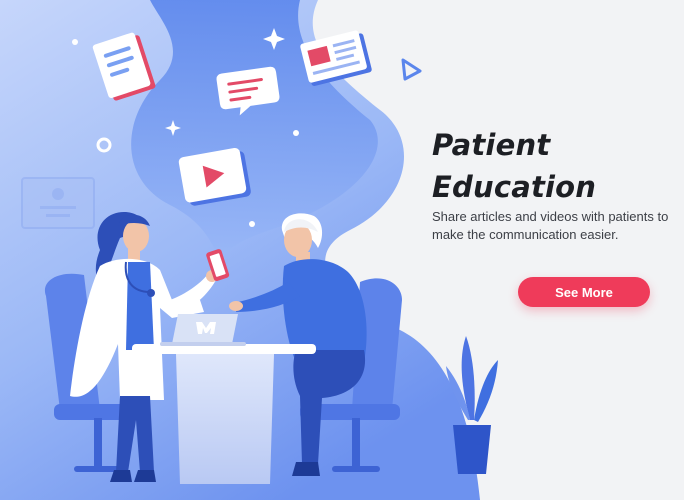 The height and width of the screenshot is (500, 684). What do you see at coordinates (514, 187) in the screenshot?
I see `page-title-line-2: Education` at bounding box center [514, 187].